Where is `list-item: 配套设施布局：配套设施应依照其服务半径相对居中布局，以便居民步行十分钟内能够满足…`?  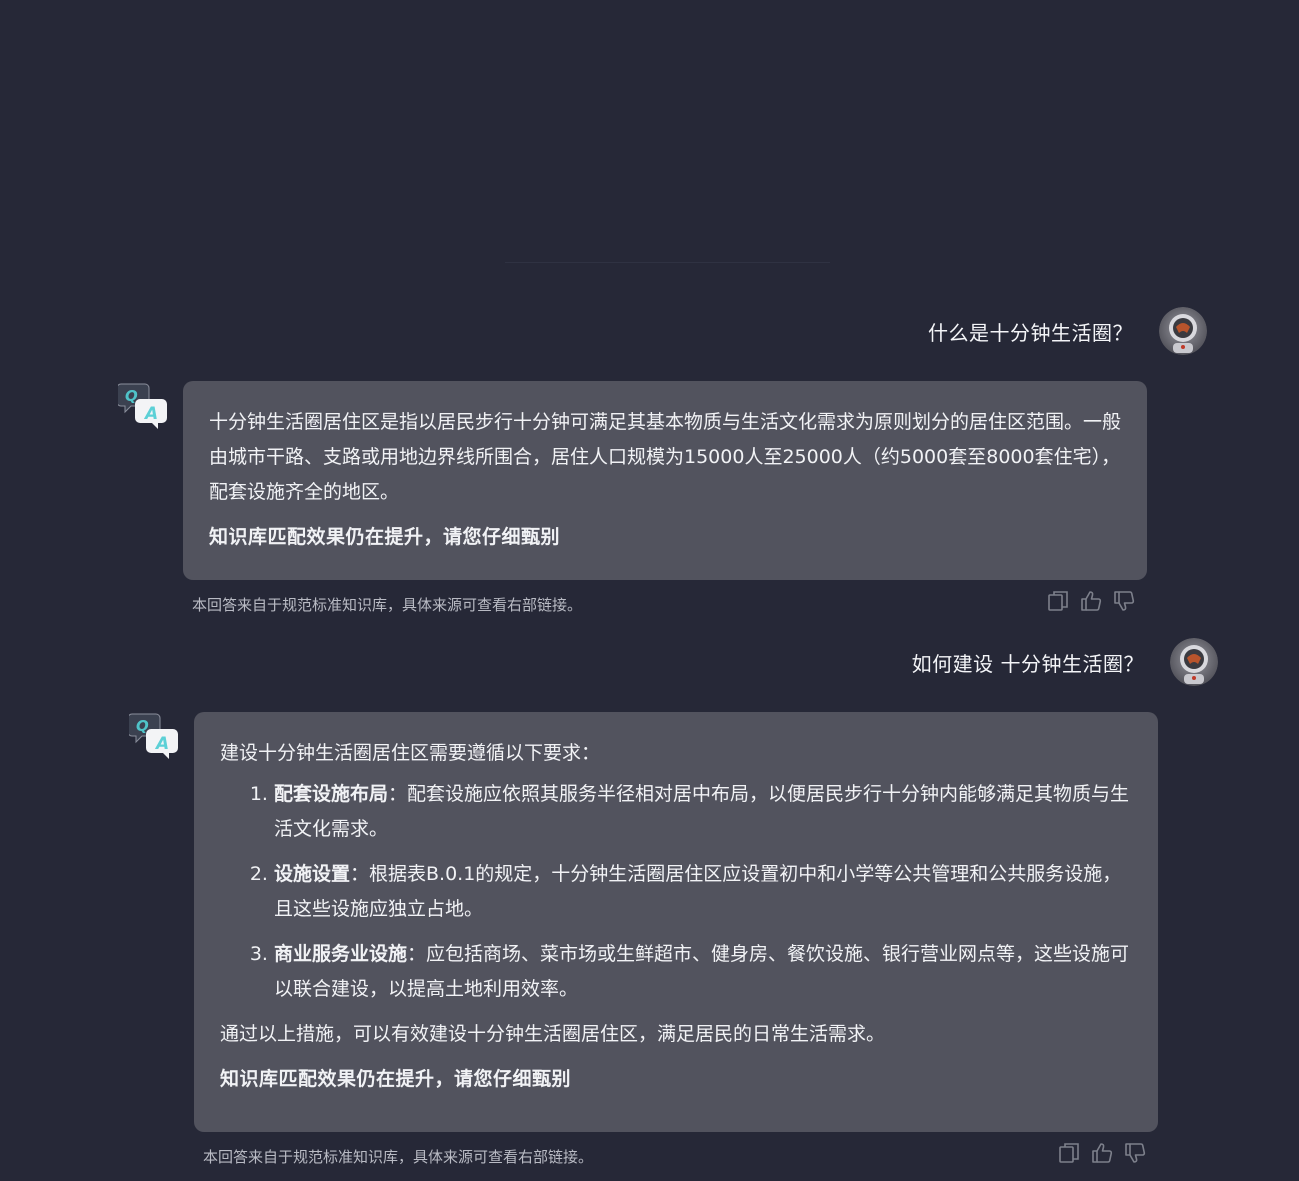 list-item: 配套设施布局：配套设施应依照其服务半径相对居中布局，以便居民步行十分钟内能够满足… is located at coordinates (703, 812).